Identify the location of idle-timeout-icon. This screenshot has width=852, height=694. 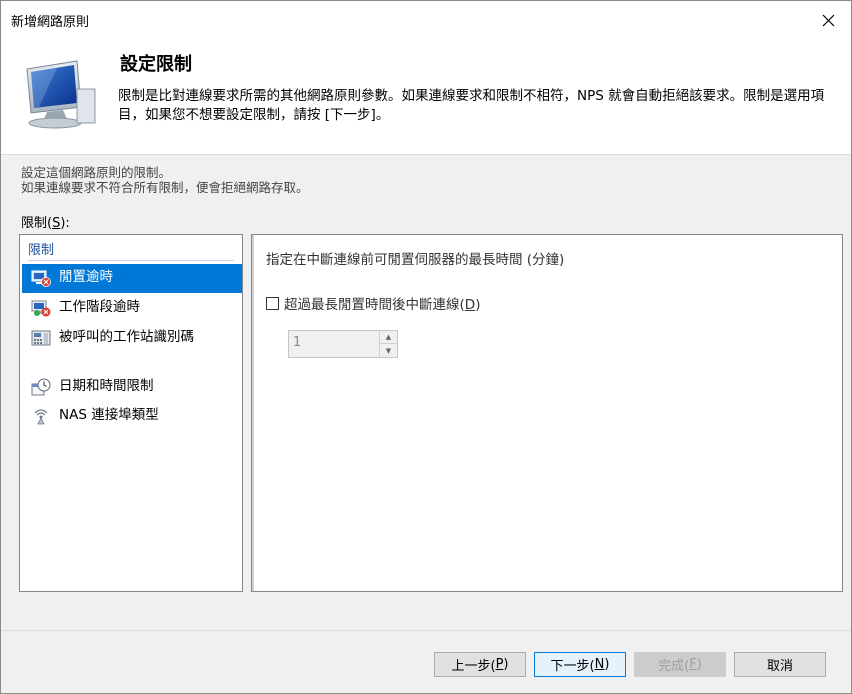
(41, 278).